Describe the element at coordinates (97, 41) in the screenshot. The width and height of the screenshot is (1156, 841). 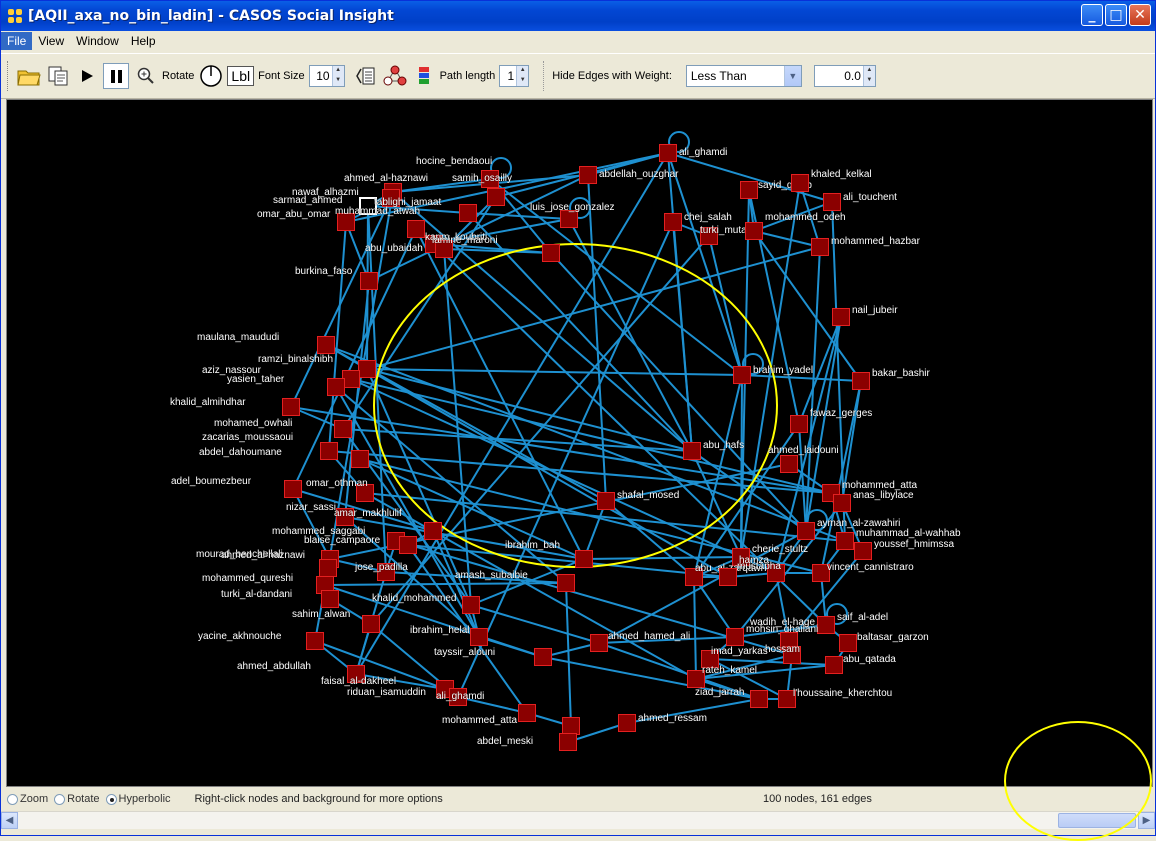
I see `menu-window: Window` at that location.